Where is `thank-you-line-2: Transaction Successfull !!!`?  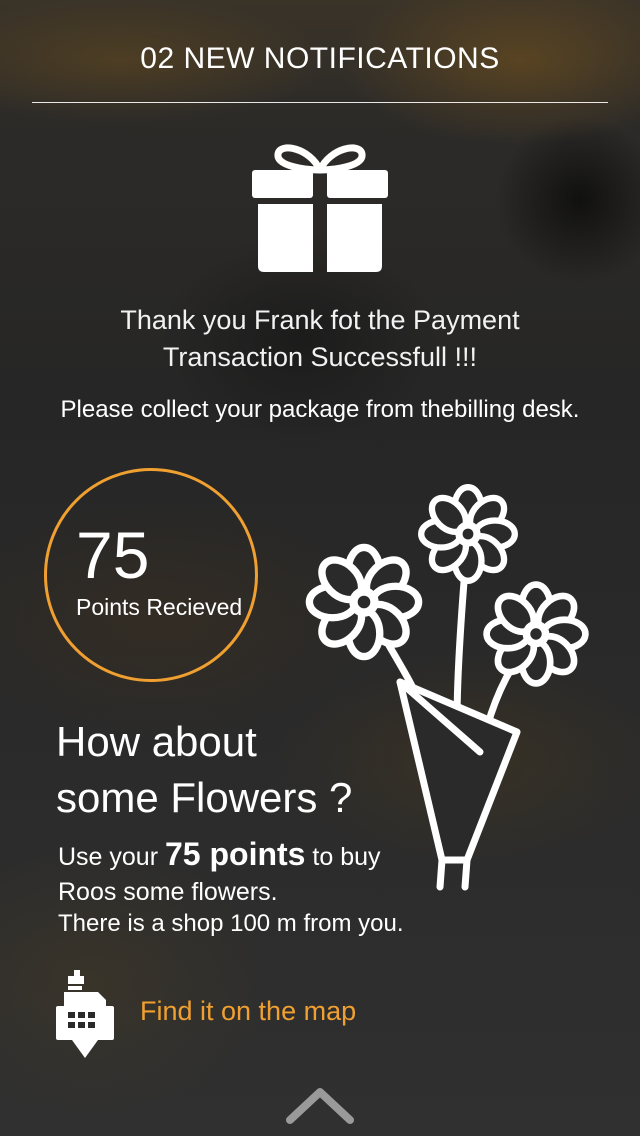
thank-you-line-2: Transaction Successfull !!! is located at coordinates (320, 357).